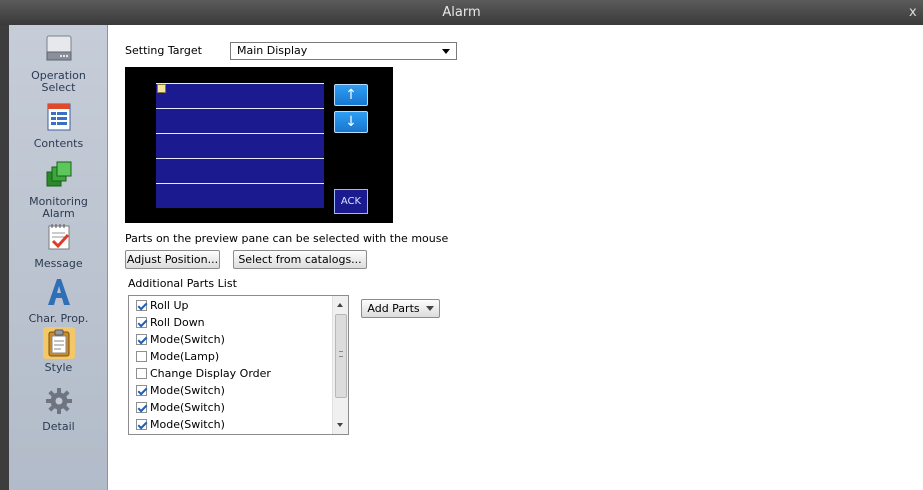 Image resolution: width=923 pixels, height=490 pixels. What do you see at coordinates (163, 50) in the screenshot?
I see `setting-target-label: Setting Target` at bounding box center [163, 50].